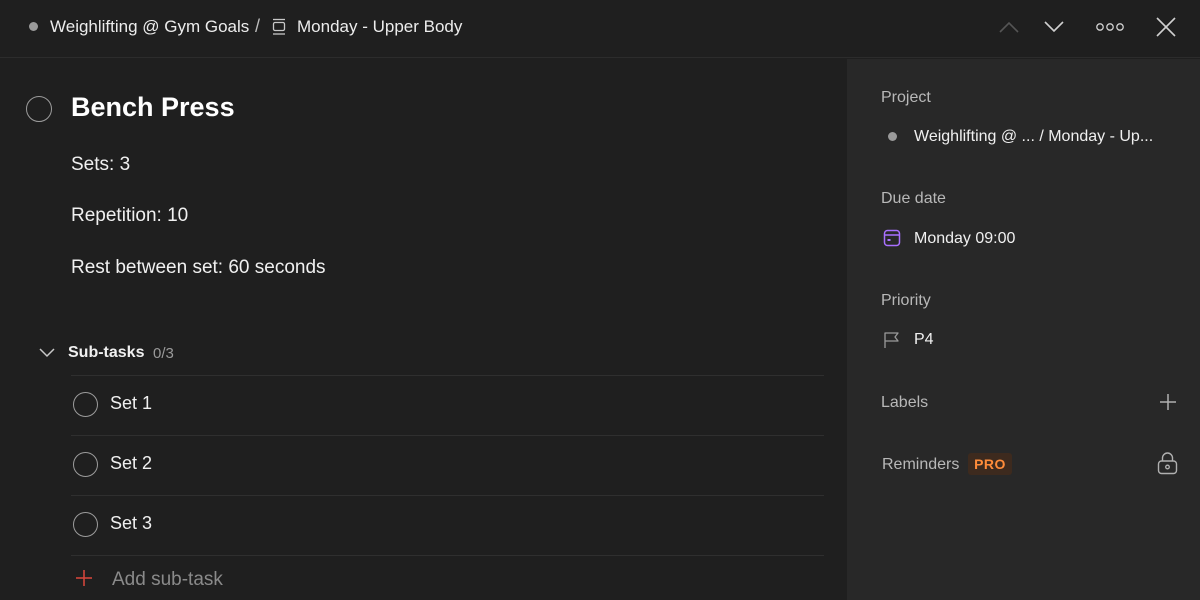 This screenshot has height=600, width=1200. What do you see at coordinates (964, 239) in the screenshot?
I see `due-date-value: Monday 09:00` at bounding box center [964, 239].